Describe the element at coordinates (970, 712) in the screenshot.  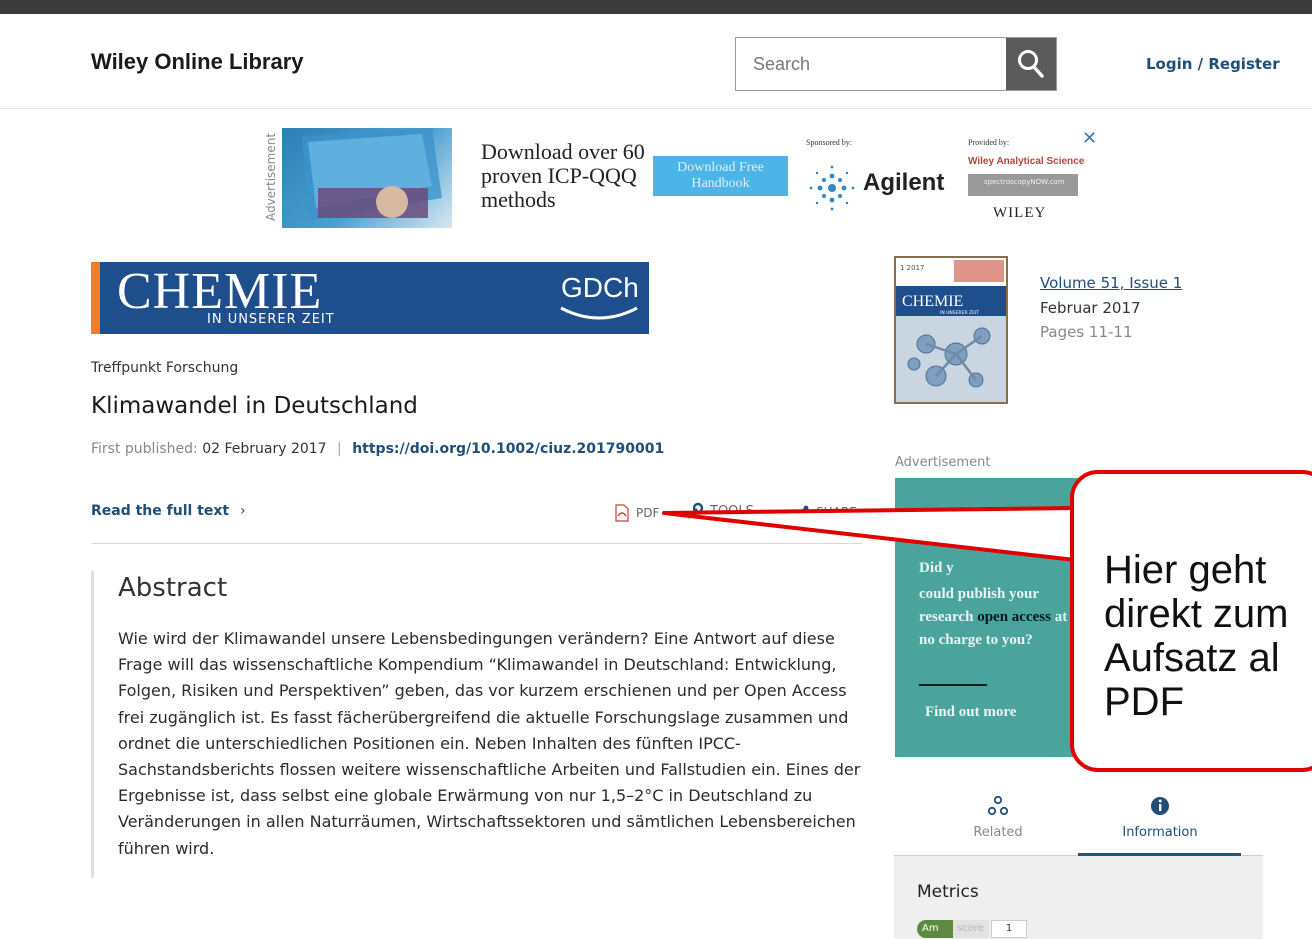
I see `side-ad-find-out-more: Find out more` at that location.